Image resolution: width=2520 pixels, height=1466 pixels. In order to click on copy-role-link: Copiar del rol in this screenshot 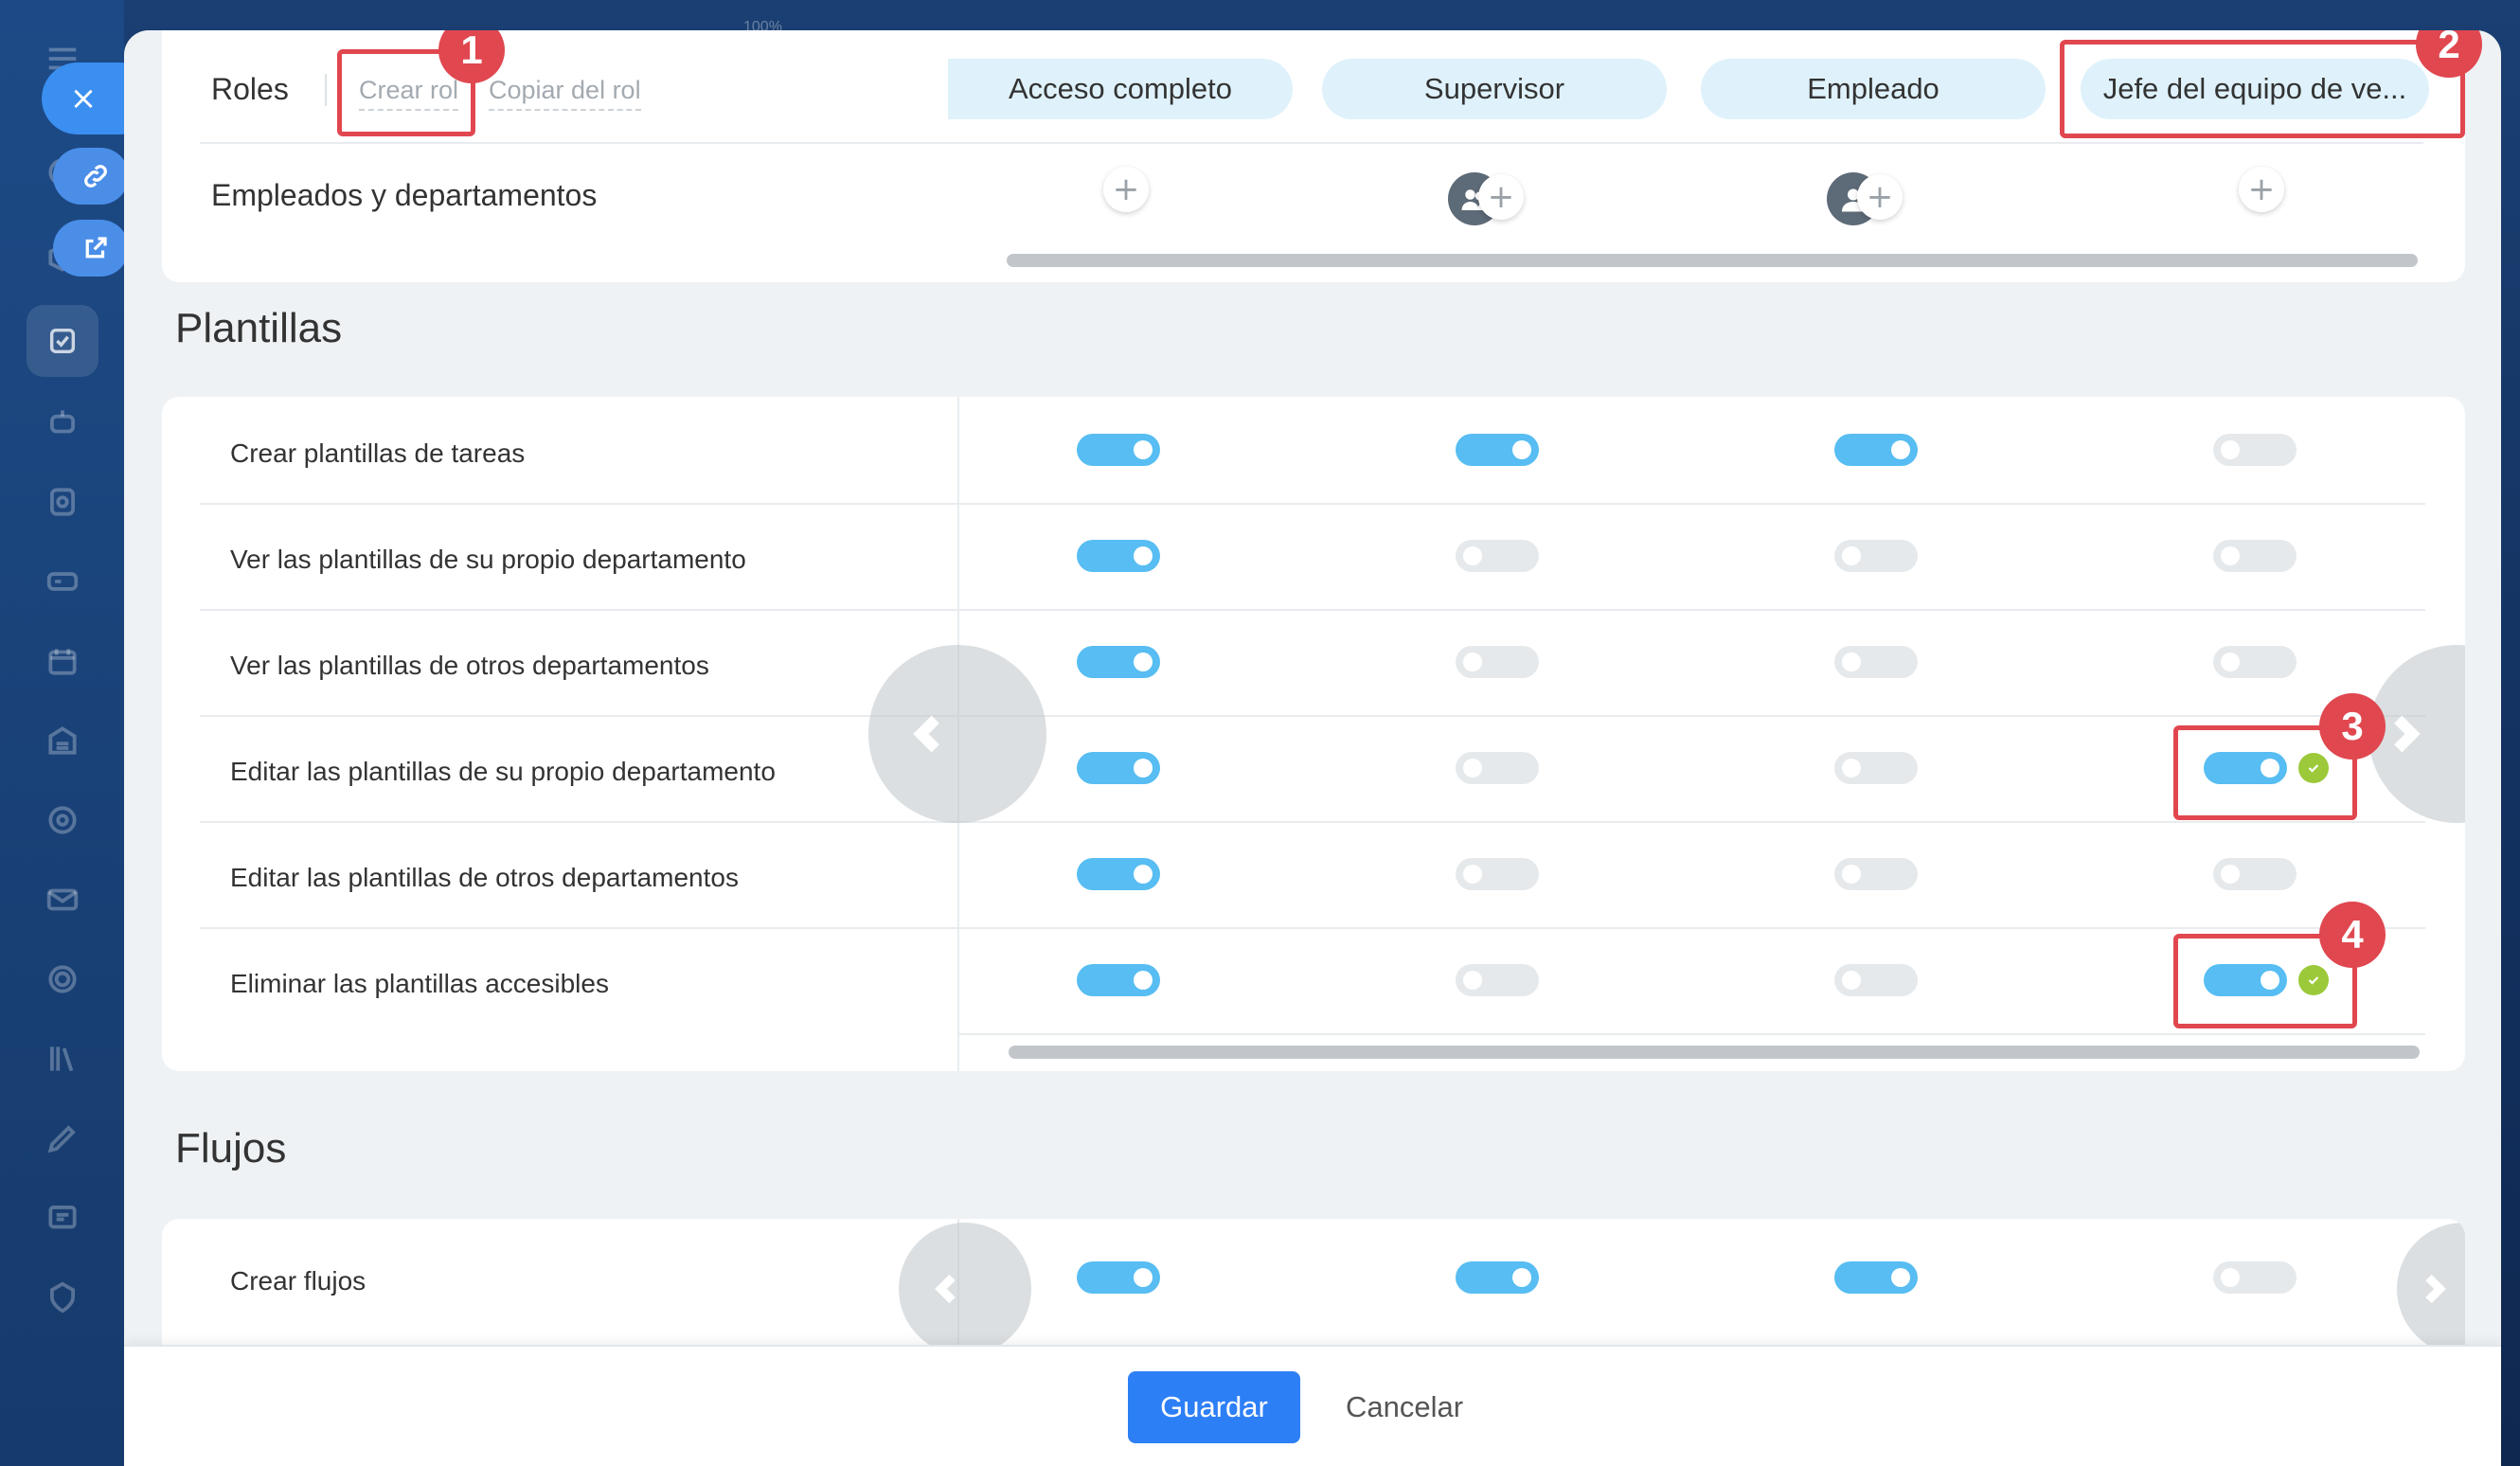, I will do `click(565, 93)`.